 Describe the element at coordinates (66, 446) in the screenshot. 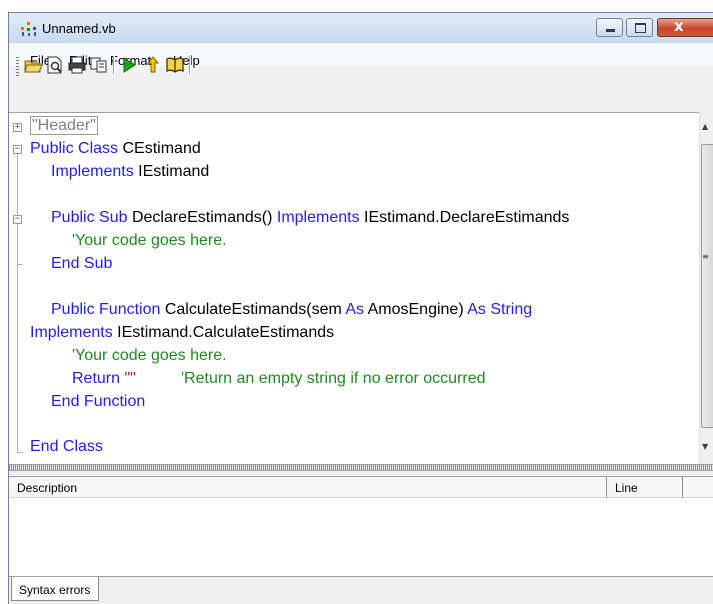

I see `code-line-end-class: End Class` at that location.